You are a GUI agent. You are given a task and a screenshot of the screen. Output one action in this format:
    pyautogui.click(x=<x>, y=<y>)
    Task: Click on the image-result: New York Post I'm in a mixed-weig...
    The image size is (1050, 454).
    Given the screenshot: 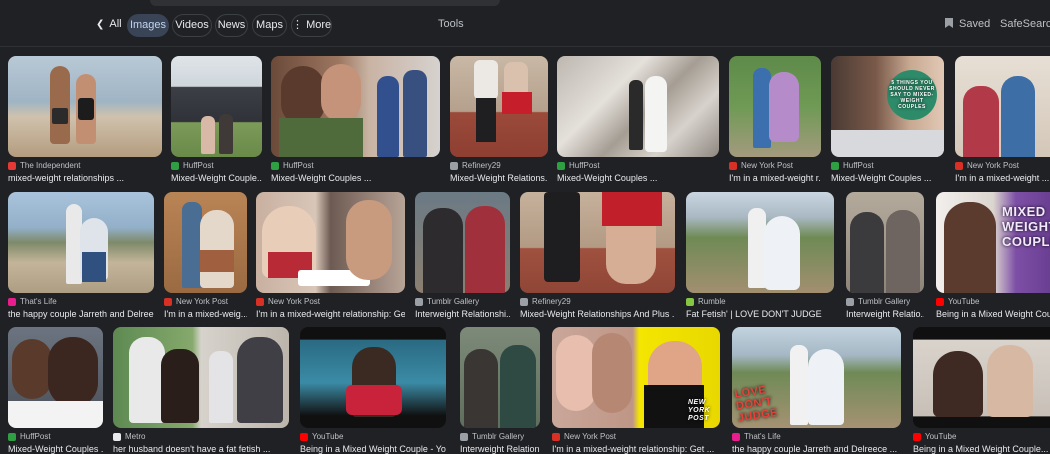 What is the action you would take?
    pyautogui.click(x=205, y=255)
    